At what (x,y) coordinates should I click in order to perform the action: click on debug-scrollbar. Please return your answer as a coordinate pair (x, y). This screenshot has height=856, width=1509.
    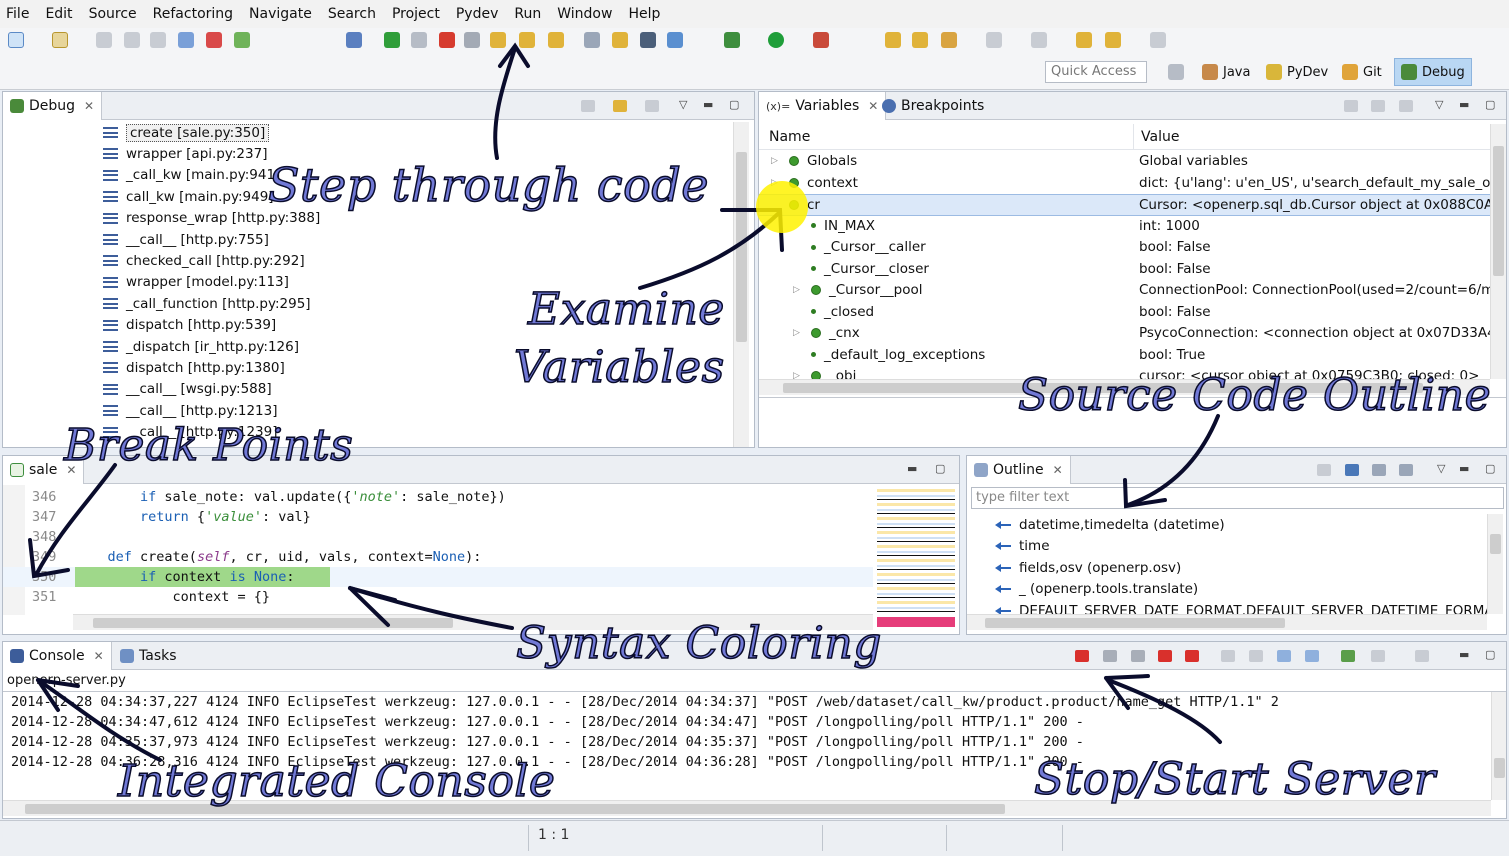
    Looking at the image, I should click on (741, 284).